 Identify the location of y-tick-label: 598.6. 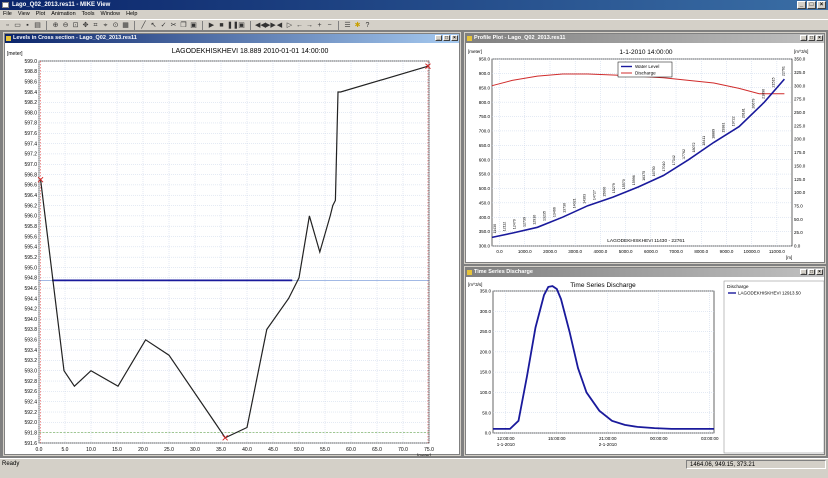
(30, 82).